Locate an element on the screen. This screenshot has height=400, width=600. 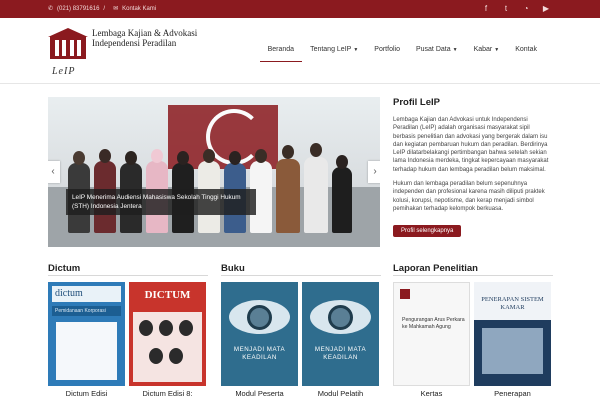
contact-link: Kontak Kami is located at coordinates (139, 9).